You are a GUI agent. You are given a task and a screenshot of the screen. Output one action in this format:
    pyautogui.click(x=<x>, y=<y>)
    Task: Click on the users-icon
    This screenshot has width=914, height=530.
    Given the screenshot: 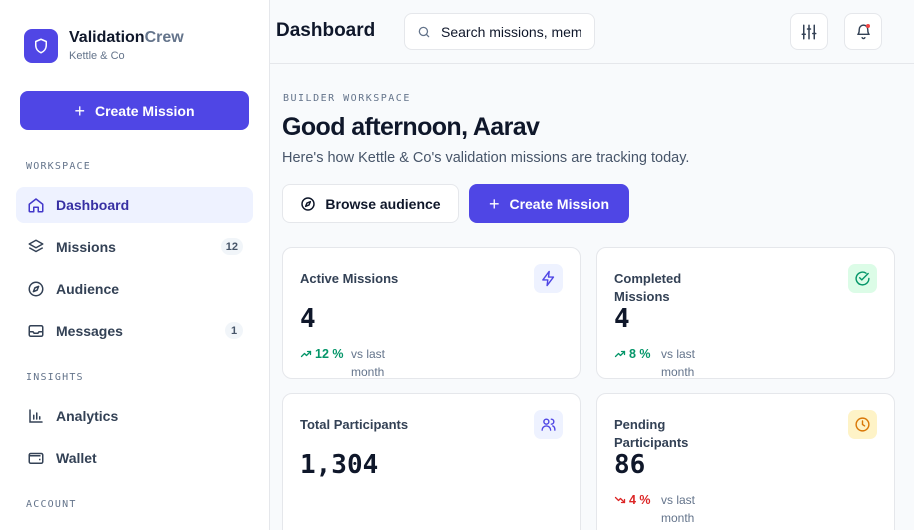 What is the action you would take?
    pyautogui.click(x=548, y=424)
    